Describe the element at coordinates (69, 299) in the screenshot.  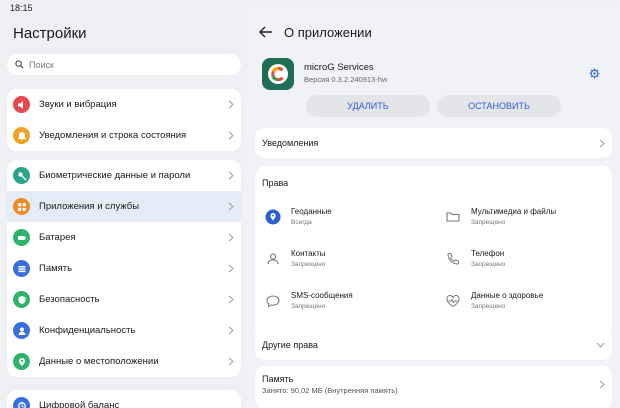
I see `sidebar-item-label: Безопасность` at that location.